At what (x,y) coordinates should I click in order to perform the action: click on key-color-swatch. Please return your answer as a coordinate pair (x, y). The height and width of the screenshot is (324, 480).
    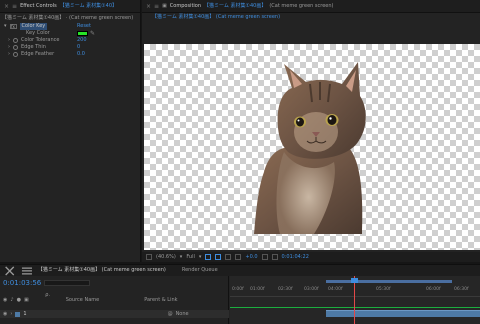
    Looking at the image, I should click on (82, 33).